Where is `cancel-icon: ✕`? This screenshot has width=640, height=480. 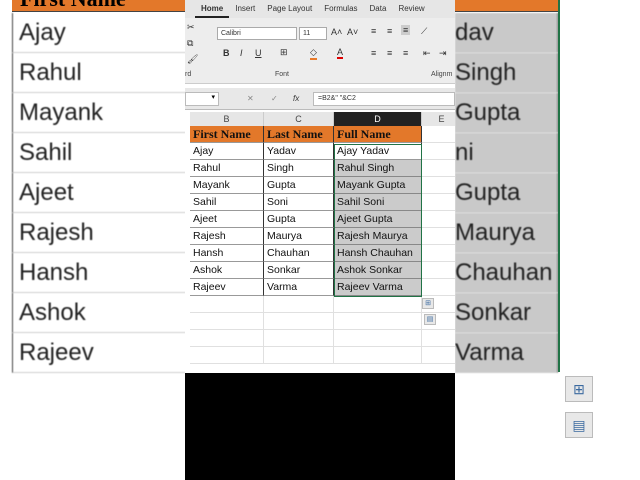
cancel-icon: ✕ is located at coordinates (250, 98).